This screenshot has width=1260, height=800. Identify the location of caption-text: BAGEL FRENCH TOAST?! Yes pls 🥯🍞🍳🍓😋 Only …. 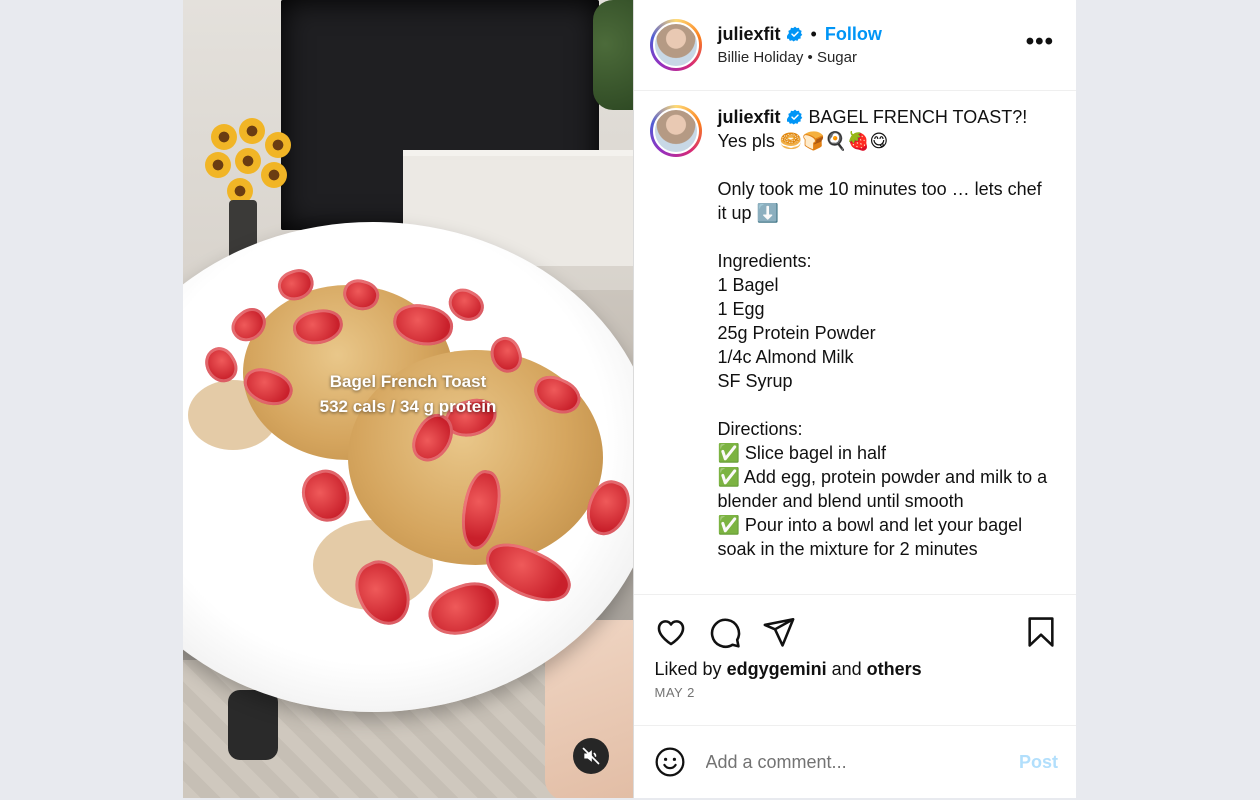
(882, 332).